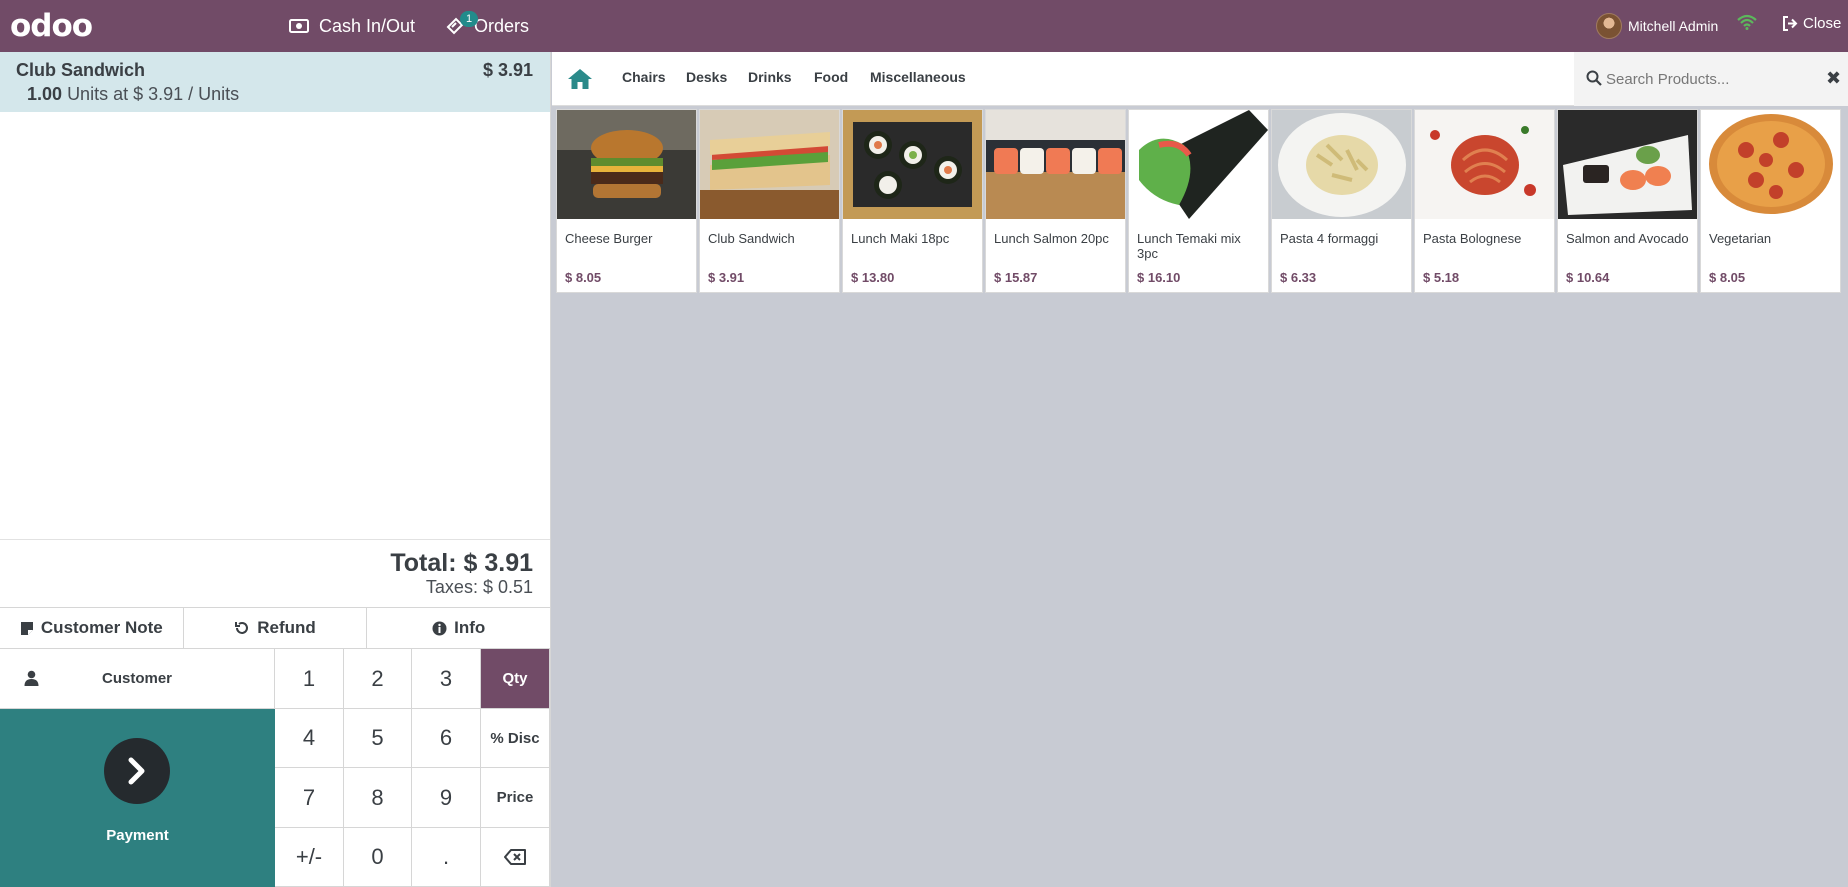  What do you see at coordinates (378, 798) in the screenshot?
I see `numpad-key-8: 8` at bounding box center [378, 798].